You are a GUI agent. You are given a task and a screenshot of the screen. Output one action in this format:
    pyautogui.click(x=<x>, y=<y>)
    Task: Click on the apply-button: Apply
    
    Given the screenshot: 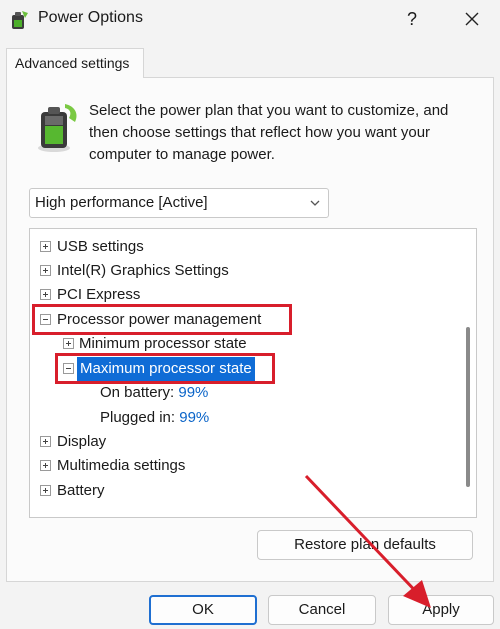 What is the action you would take?
    pyautogui.click(x=441, y=610)
    